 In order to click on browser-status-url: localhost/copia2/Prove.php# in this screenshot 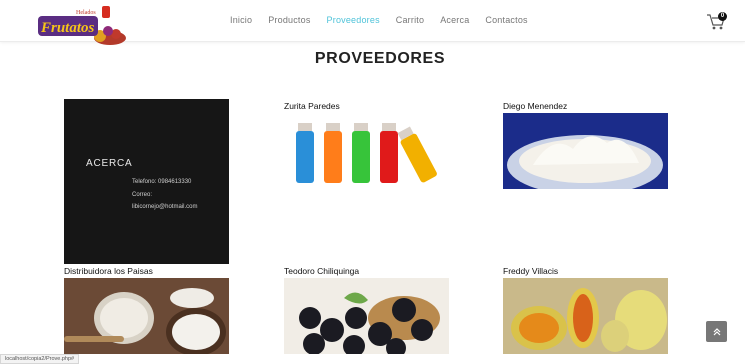, I will do `click(40, 359)`.